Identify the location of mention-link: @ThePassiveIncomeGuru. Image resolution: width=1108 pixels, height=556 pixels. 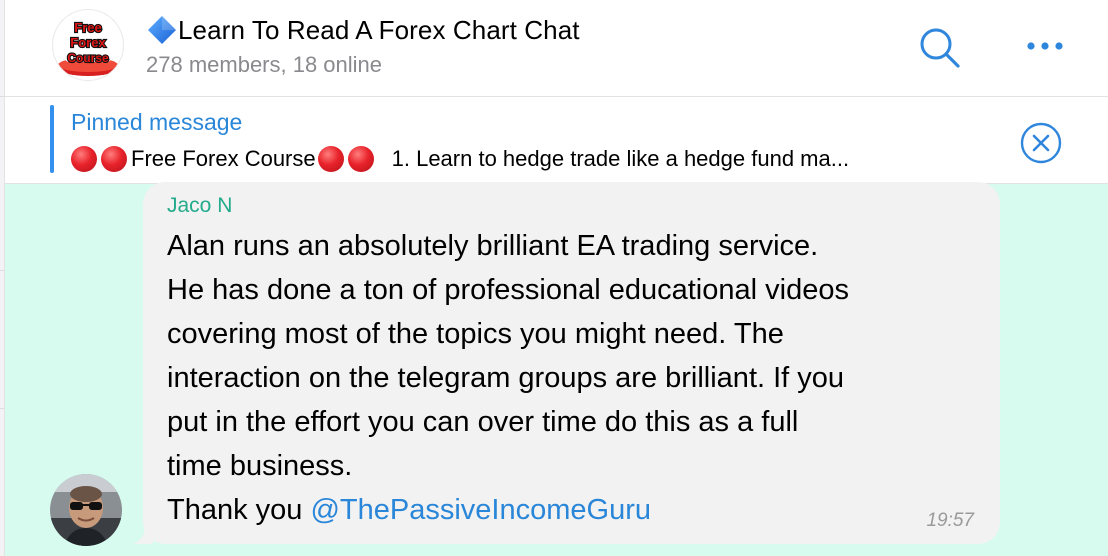
(480, 510).